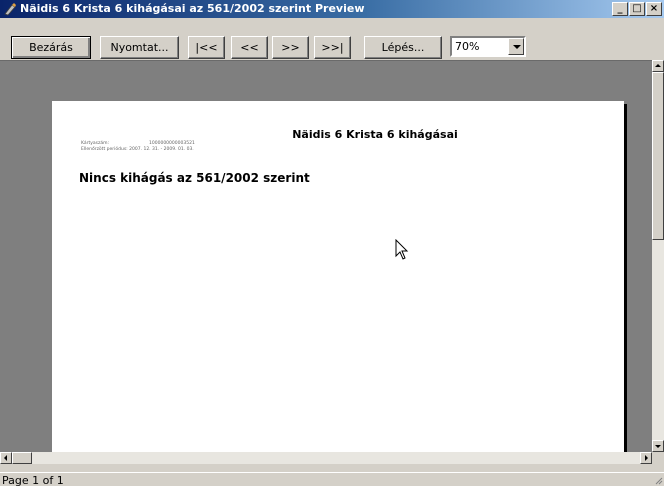 This screenshot has width=664, height=486. What do you see at coordinates (658, 458) in the screenshot?
I see `scrollbar-corner` at bounding box center [658, 458].